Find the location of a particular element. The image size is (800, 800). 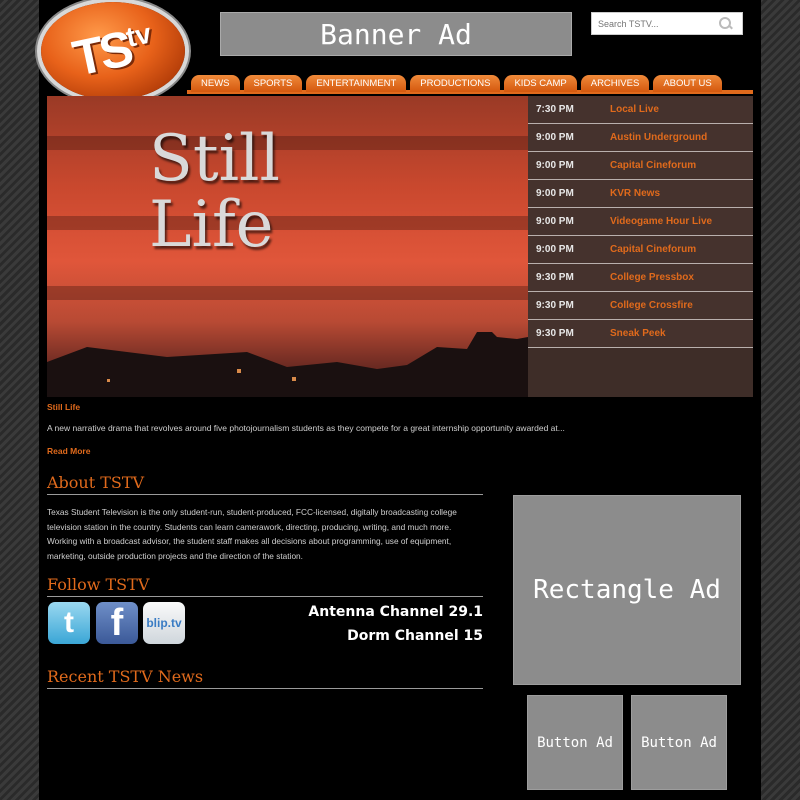

nav-tab-sports: SPORTS is located at coordinates (273, 83).